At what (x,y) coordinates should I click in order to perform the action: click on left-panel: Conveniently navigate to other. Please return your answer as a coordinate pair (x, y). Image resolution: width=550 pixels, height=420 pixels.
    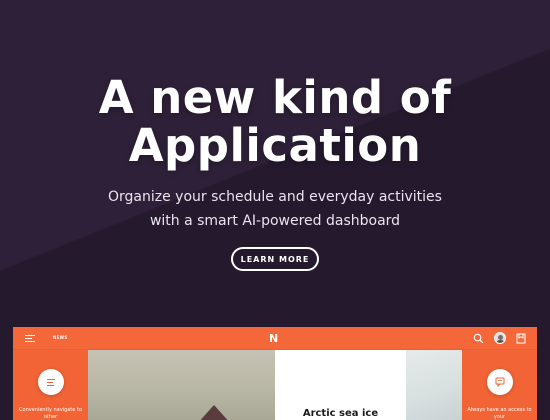
    Looking at the image, I should click on (50, 385).